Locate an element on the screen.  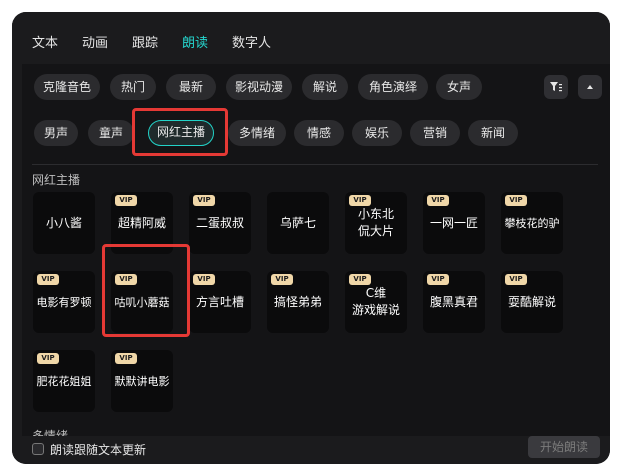
tab-read-aloud: 朗读 is located at coordinates (195, 44).